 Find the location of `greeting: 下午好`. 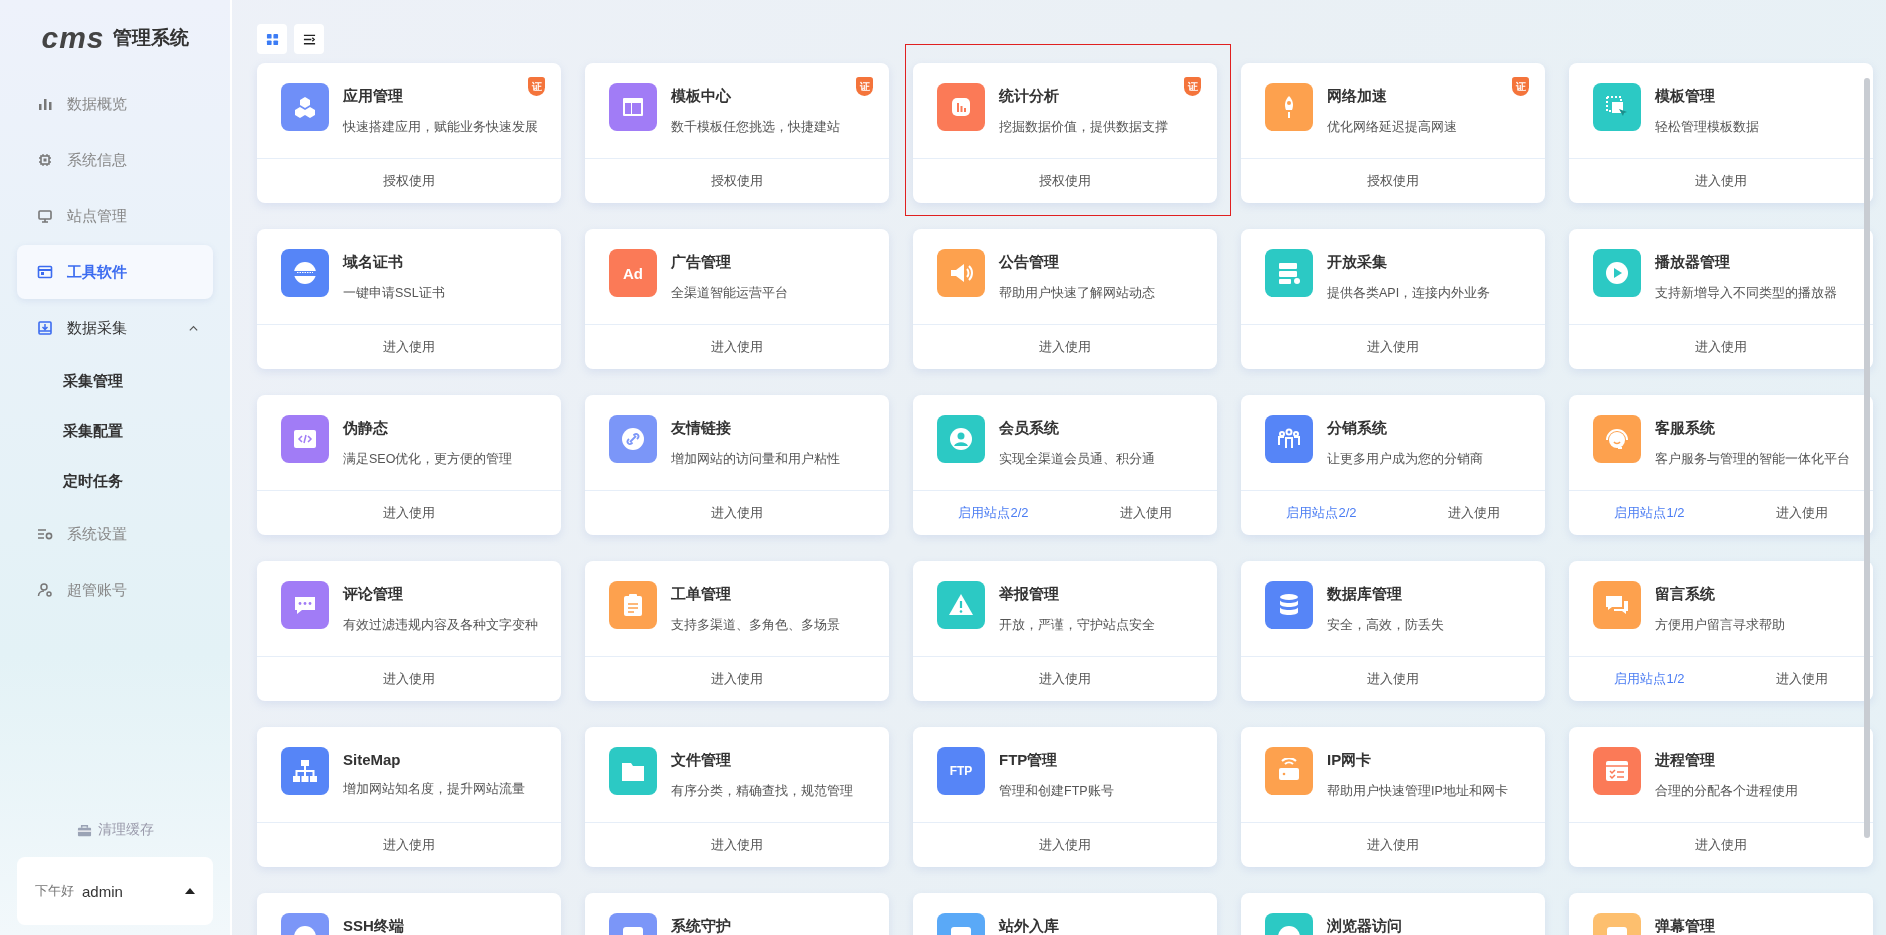

greeting: 下午好 is located at coordinates (54, 891).